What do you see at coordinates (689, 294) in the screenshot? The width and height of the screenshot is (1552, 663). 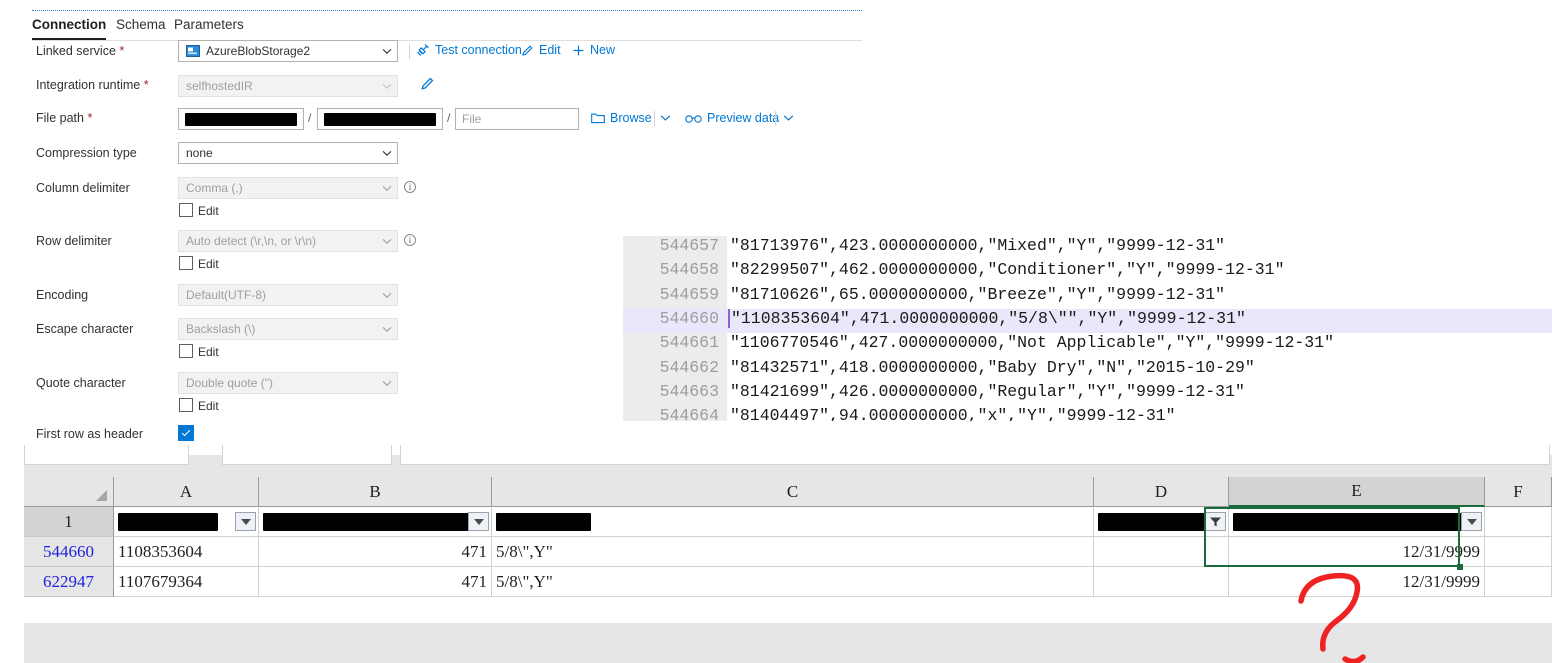 I see `line-number: 544659` at bounding box center [689, 294].